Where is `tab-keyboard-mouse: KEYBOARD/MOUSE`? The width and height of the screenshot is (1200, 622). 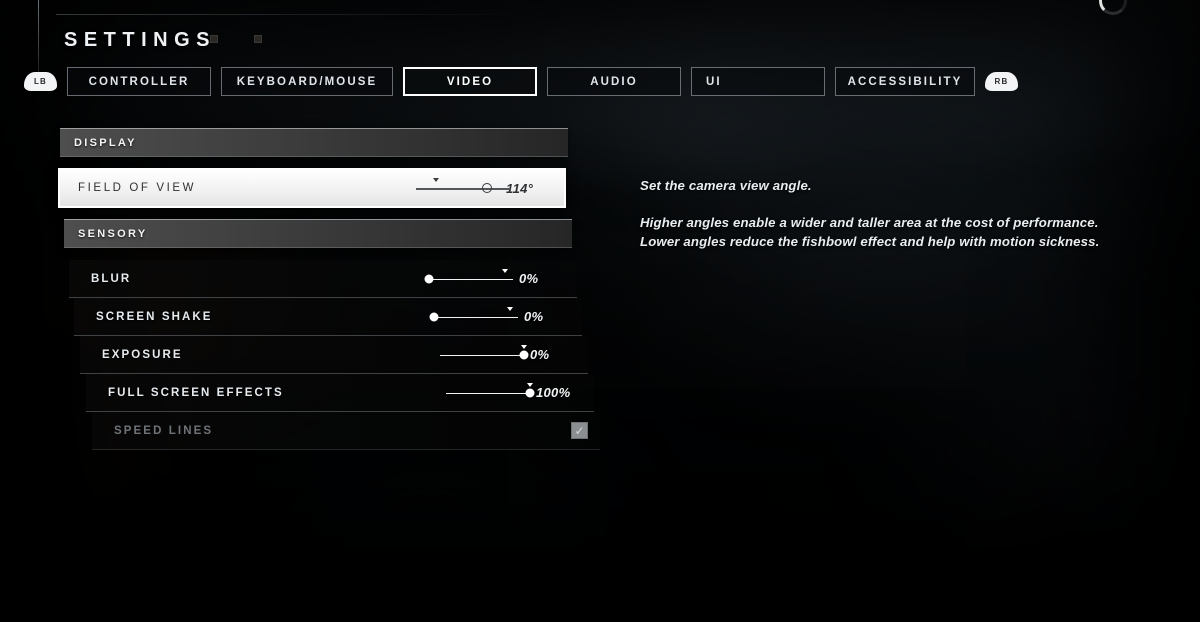
tab-keyboard-mouse: KEYBOARD/MOUSE is located at coordinates (307, 81).